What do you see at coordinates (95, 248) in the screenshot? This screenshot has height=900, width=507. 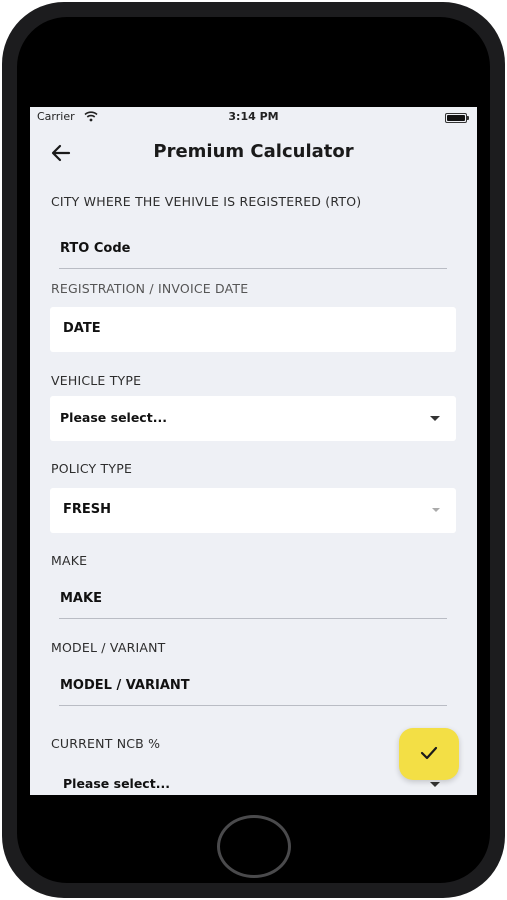 I see `rto-code-value: RTO Code` at bounding box center [95, 248].